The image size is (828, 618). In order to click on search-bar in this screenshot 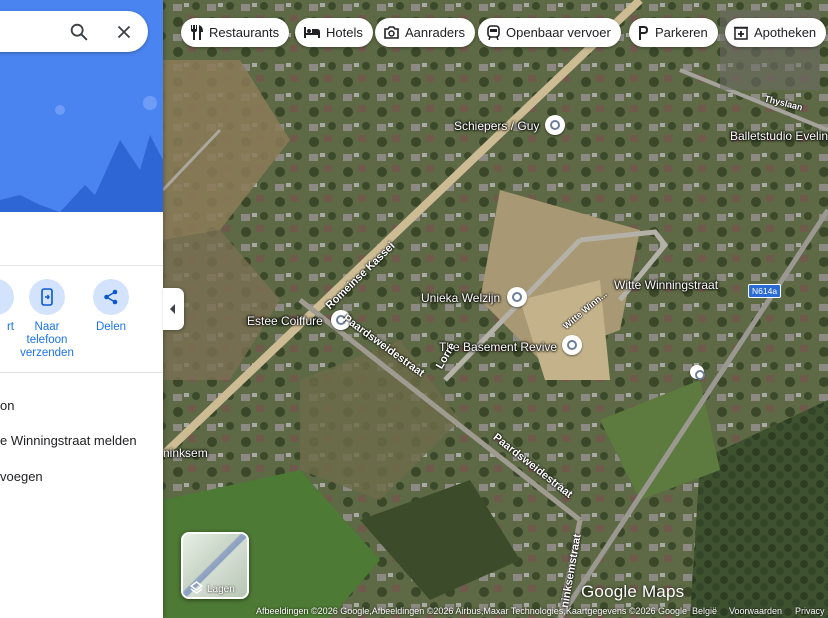, I will do `click(74, 31)`.